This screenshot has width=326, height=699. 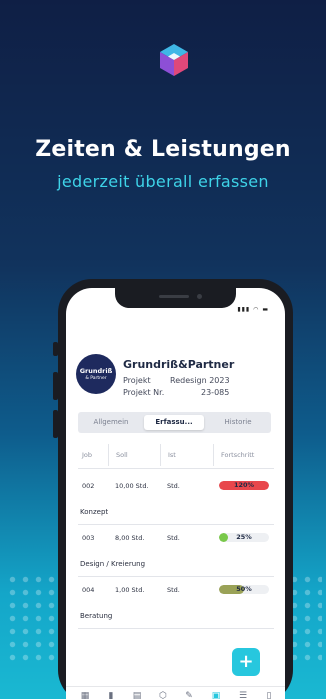 I want to click on project-nr-row: Projekt Nr. 23-085, so click(x=176, y=392).